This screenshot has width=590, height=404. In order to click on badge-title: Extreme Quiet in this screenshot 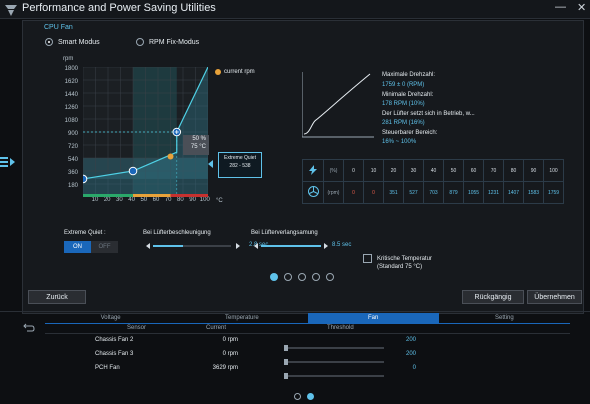, I will do `click(240, 158)`.